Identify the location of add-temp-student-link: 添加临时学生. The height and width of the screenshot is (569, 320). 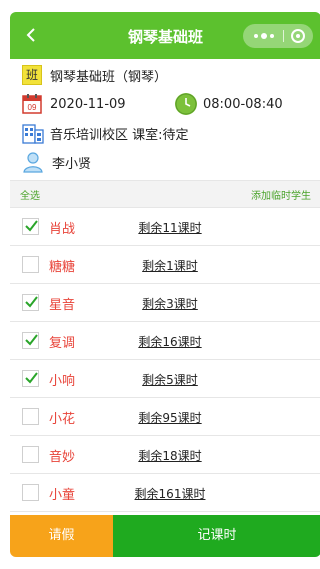
(281, 194).